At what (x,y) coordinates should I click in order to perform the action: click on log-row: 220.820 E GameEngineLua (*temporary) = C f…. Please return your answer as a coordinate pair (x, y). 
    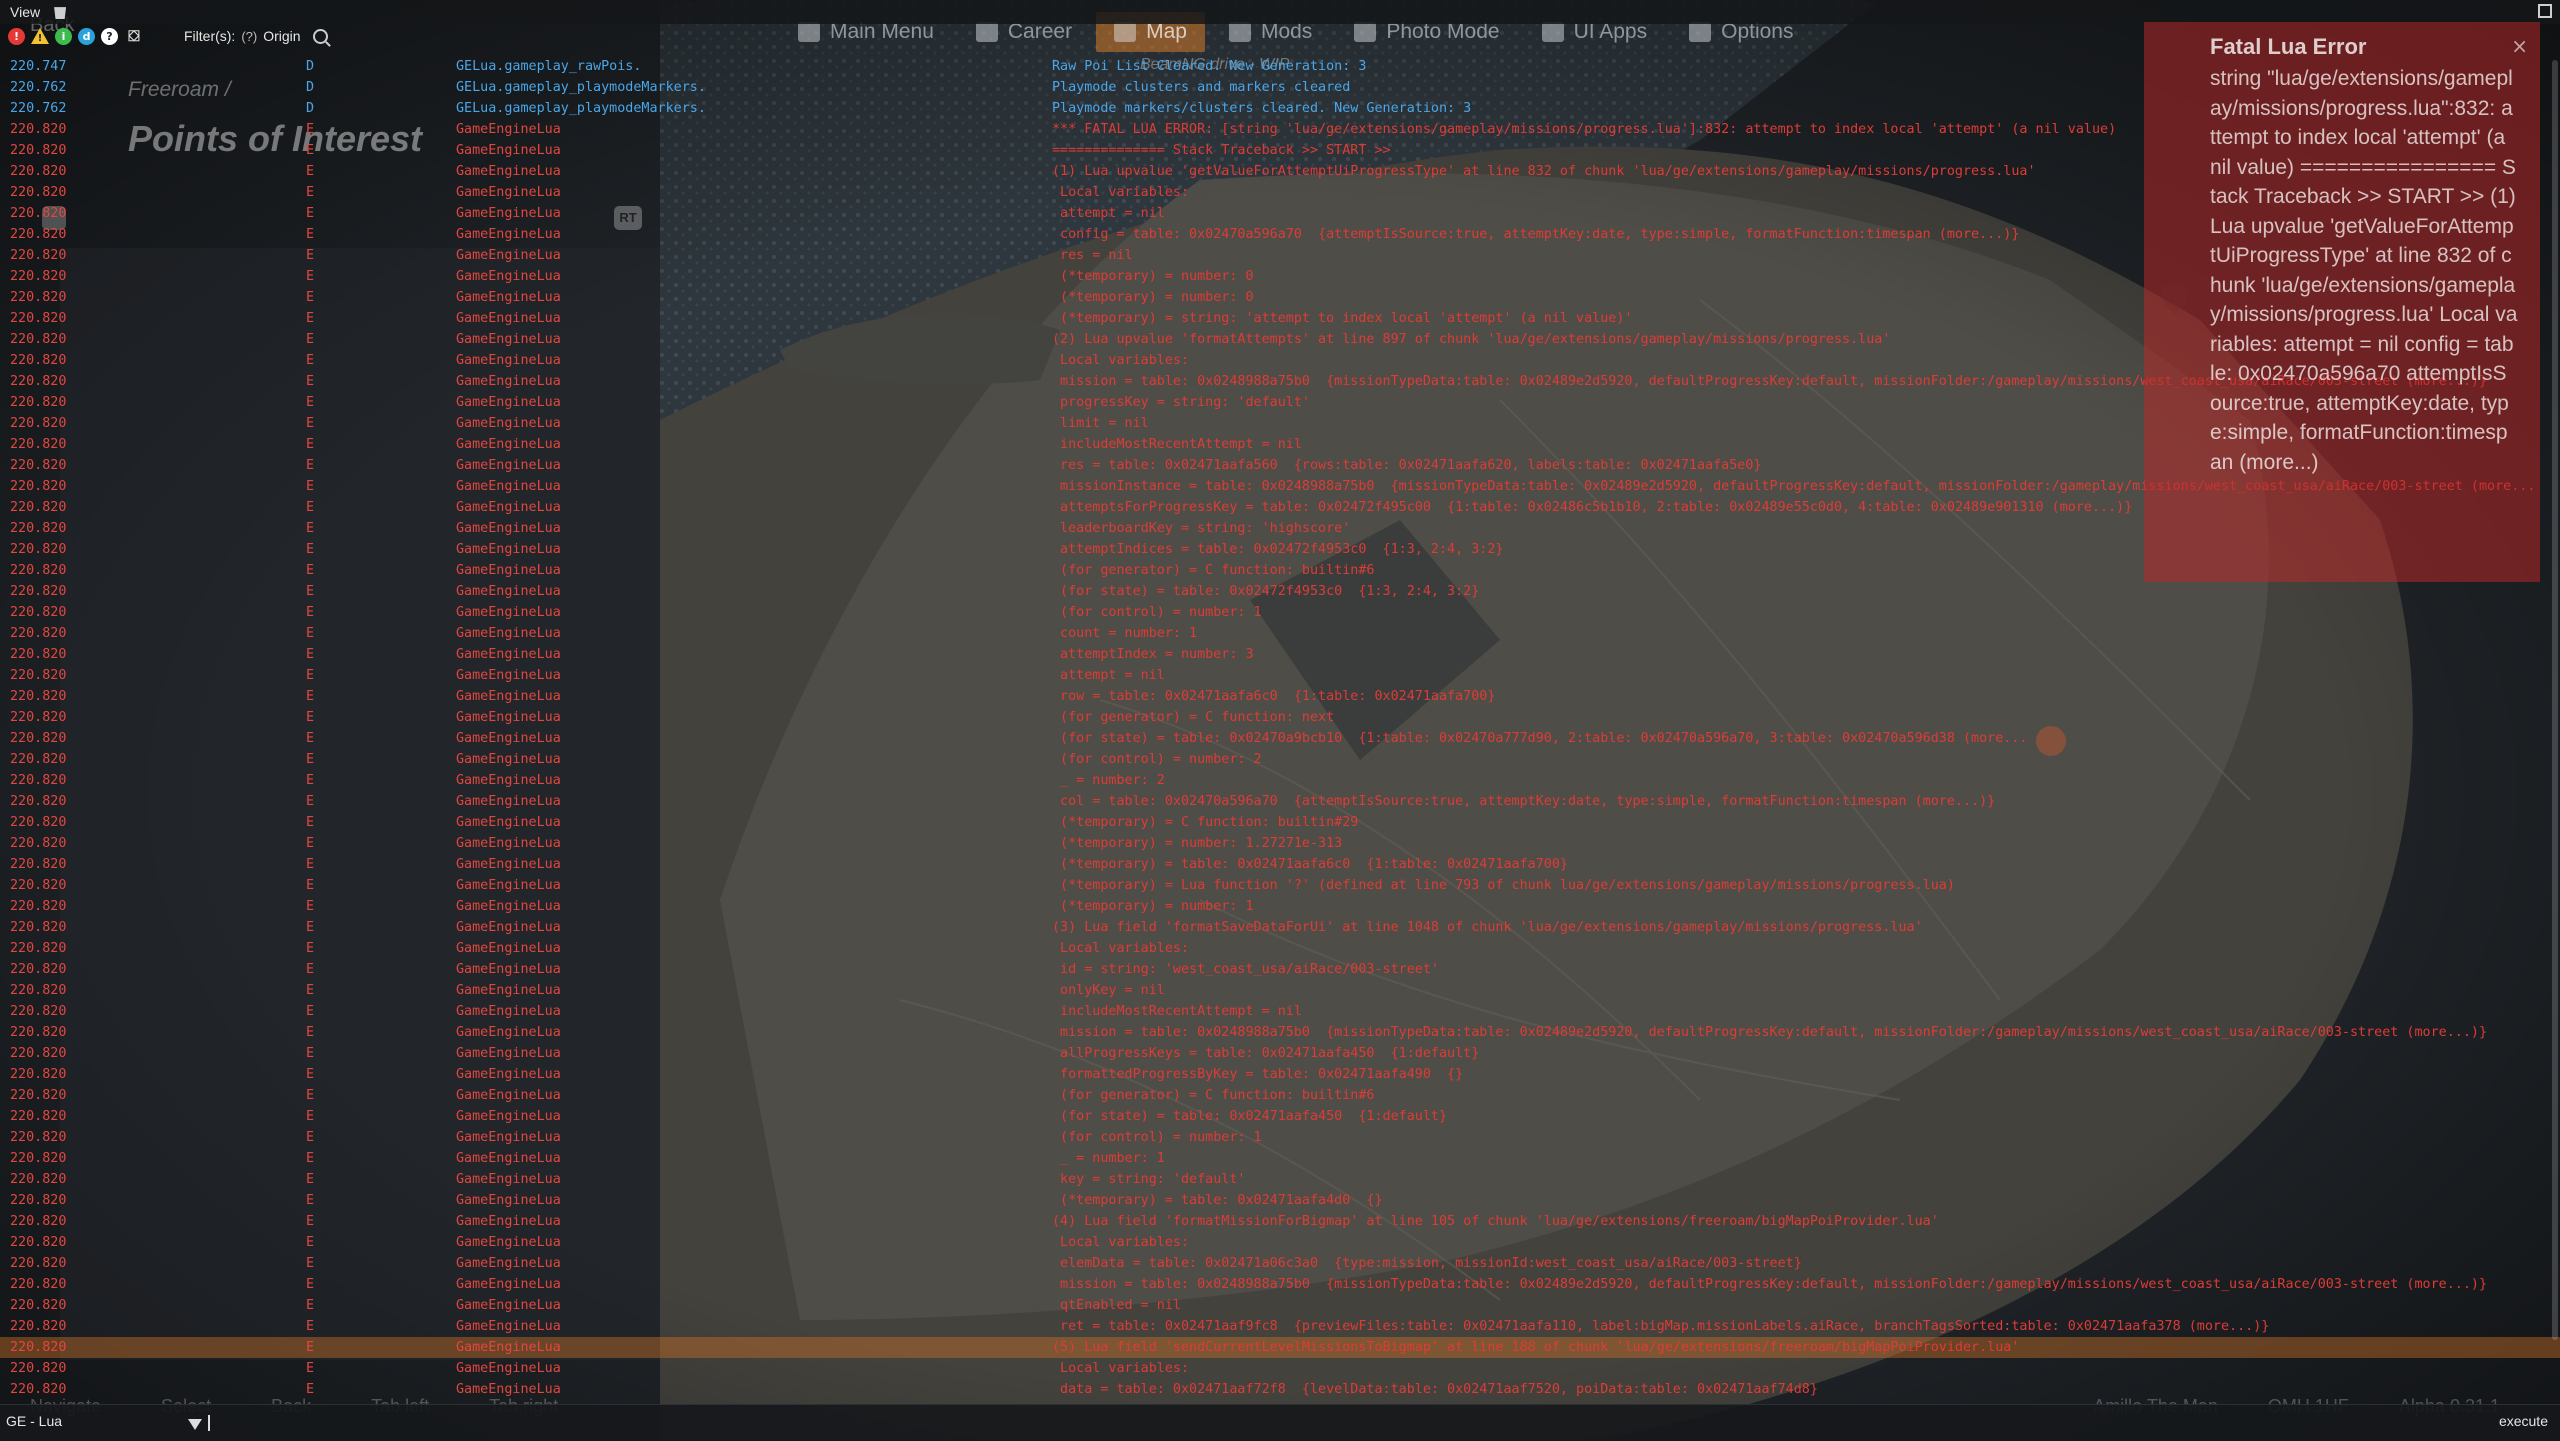
    Looking at the image, I should click on (1280, 822).